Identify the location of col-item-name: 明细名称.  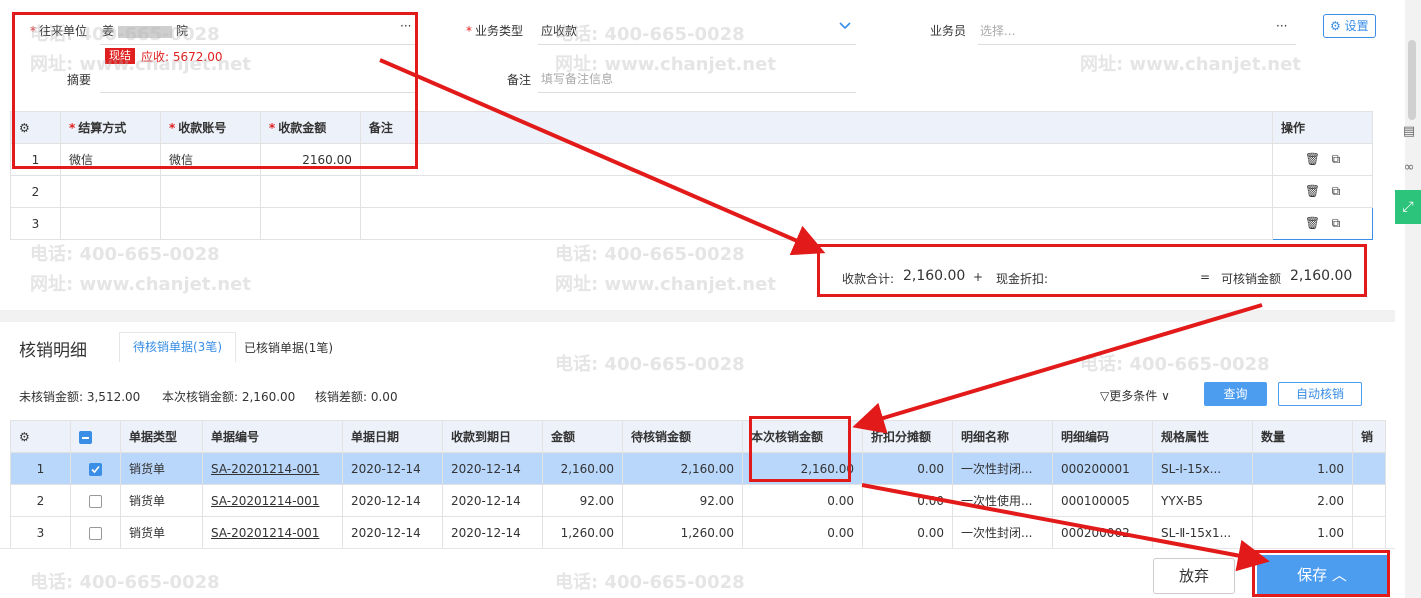
(1002, 436).